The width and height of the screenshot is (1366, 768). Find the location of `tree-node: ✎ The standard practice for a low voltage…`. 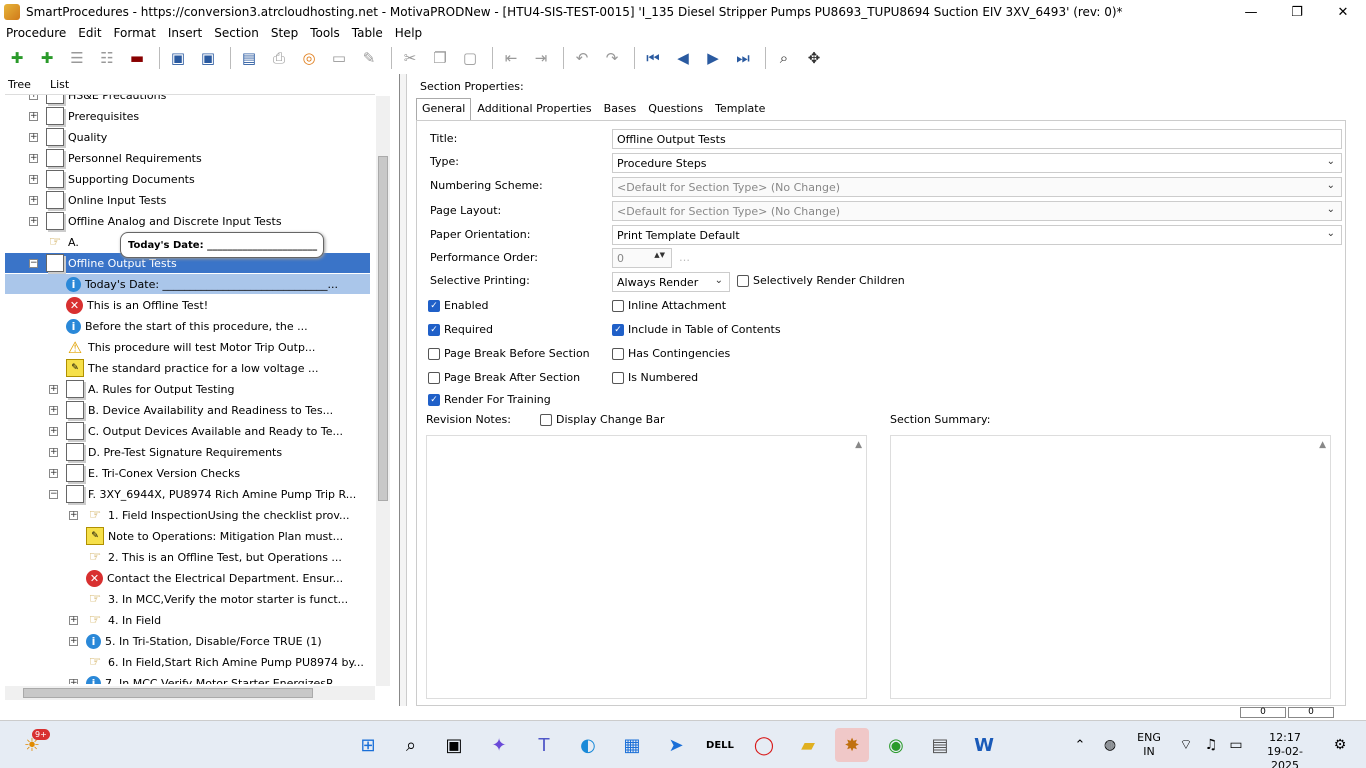

tree-node: ✎ The standard practice for a low voltage… is located at coordinates (187, 368).